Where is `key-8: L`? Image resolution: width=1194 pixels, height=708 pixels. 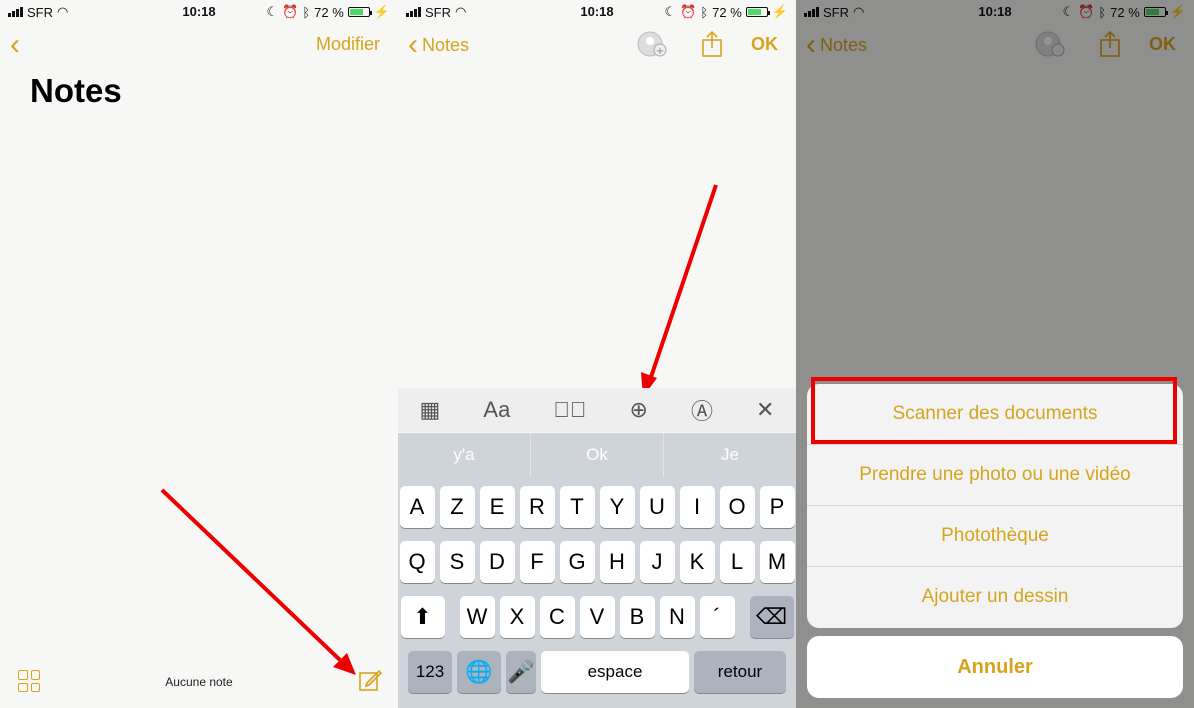 key-8: L is located at coordinates (737, 562).